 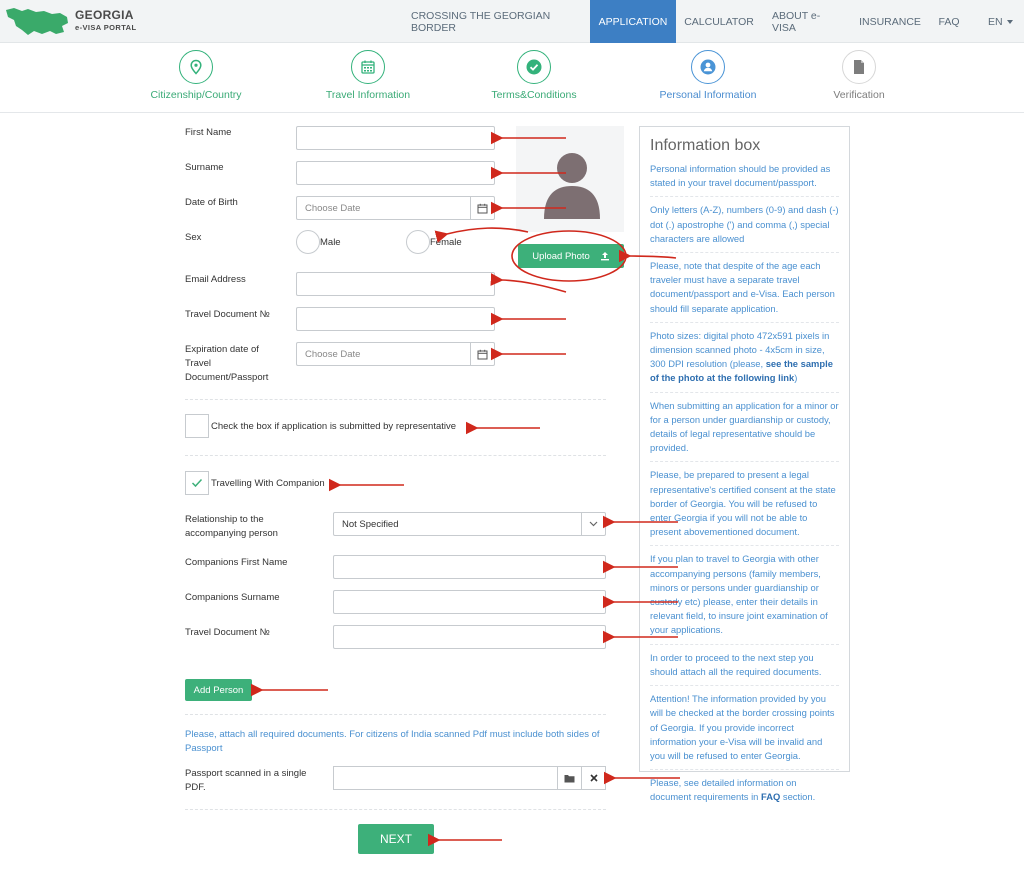 What do you see at coordinates (232, 597) in the screenshot?
I see `companion-surname-label: Companions Surname` at bounding box center [232, 597].